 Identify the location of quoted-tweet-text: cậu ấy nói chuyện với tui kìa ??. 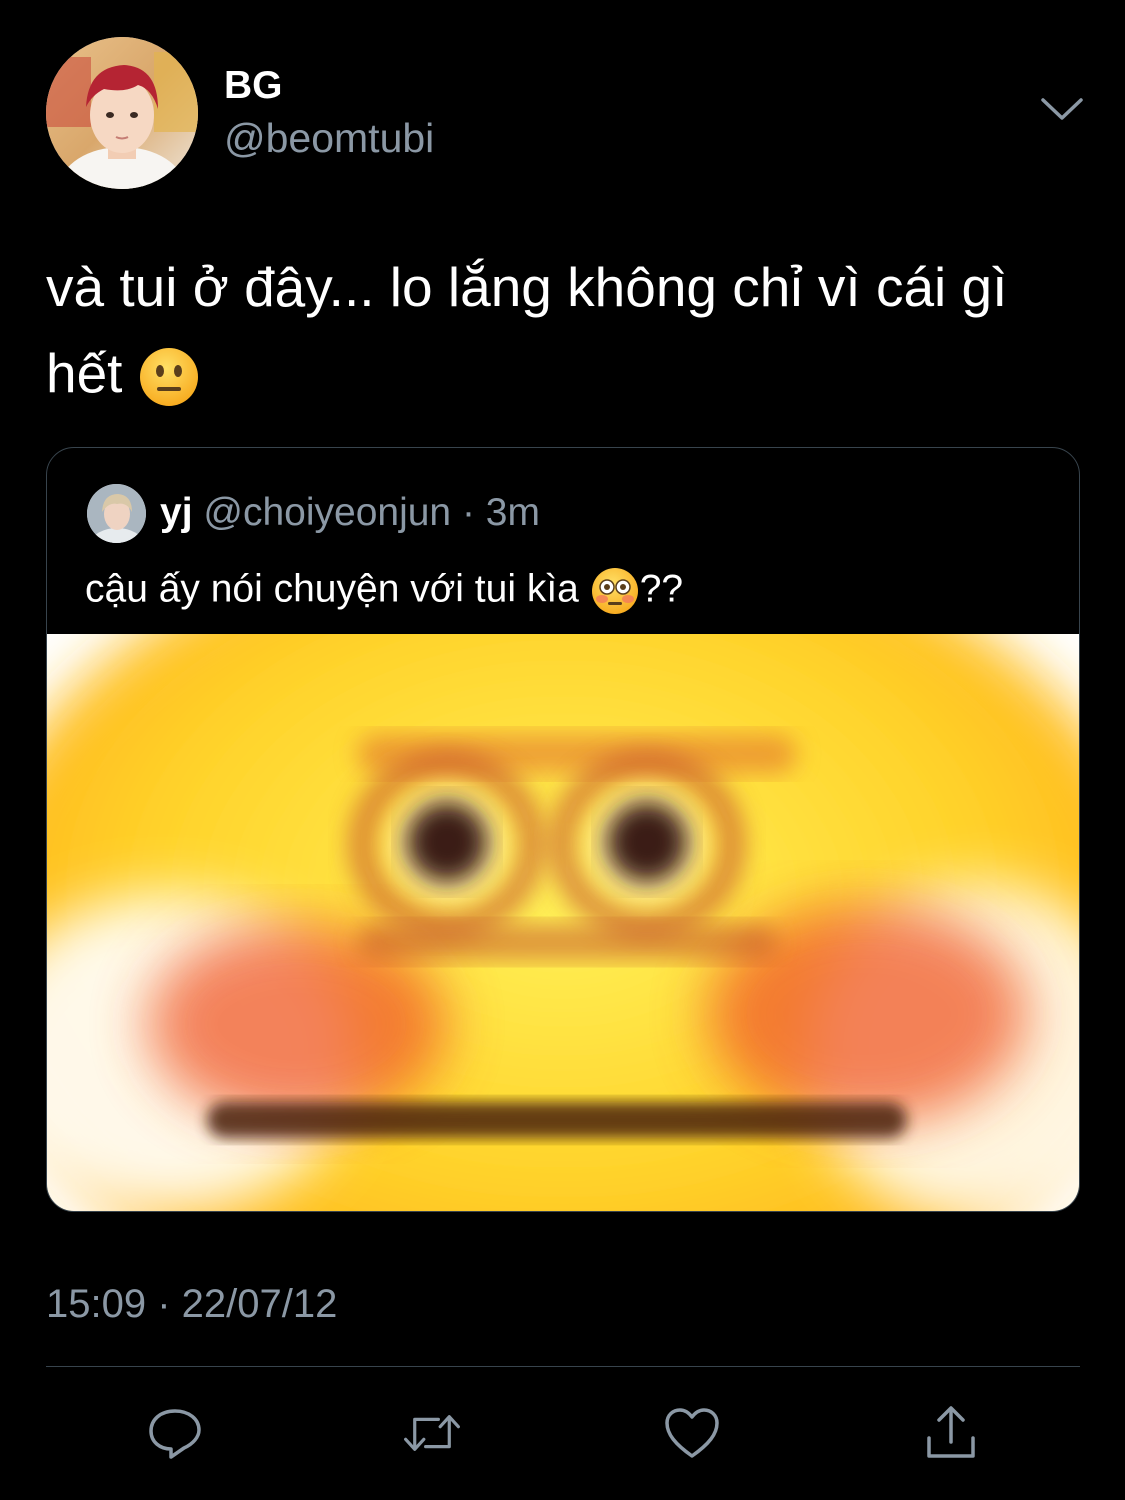
(384, 591).